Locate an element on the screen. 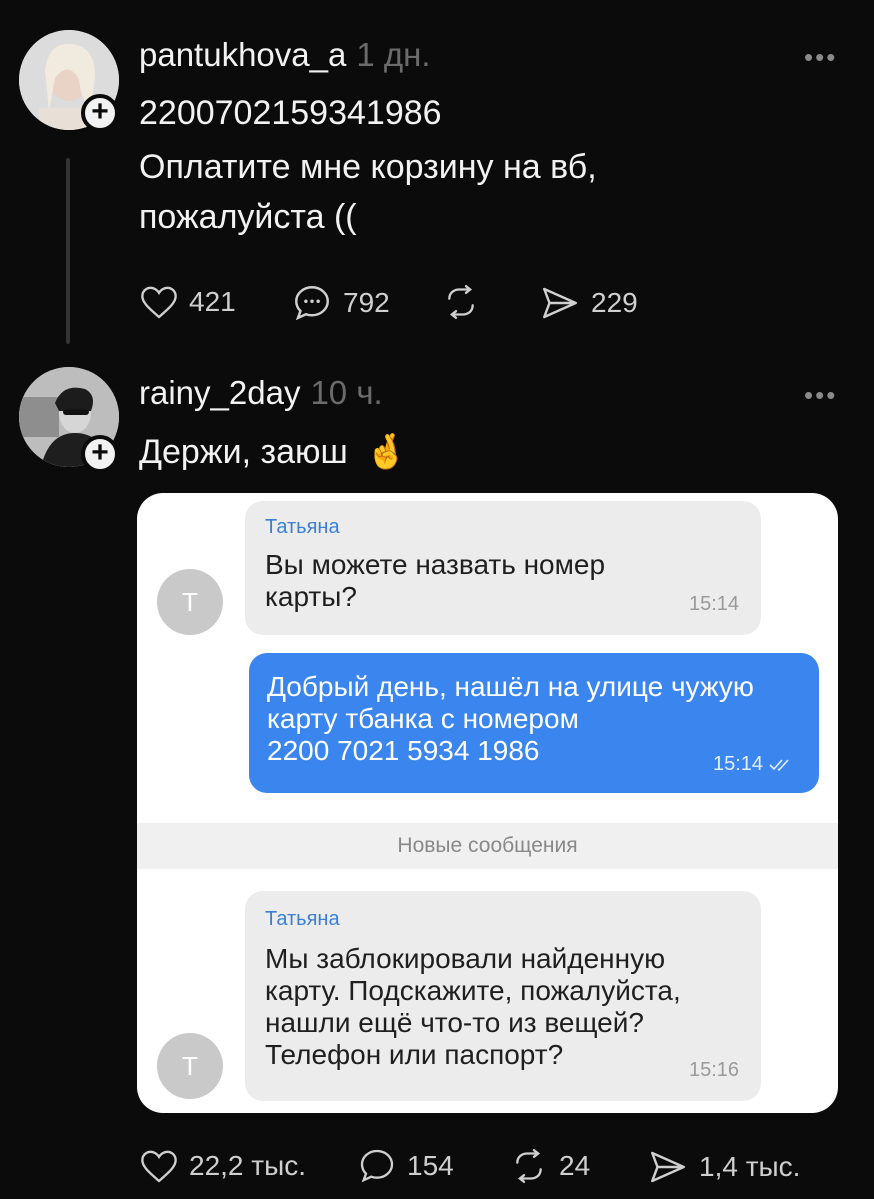 This screenshot has height=1199, width=874. share-count: 1,4 тыс. is located at coordinates (750, 1166).